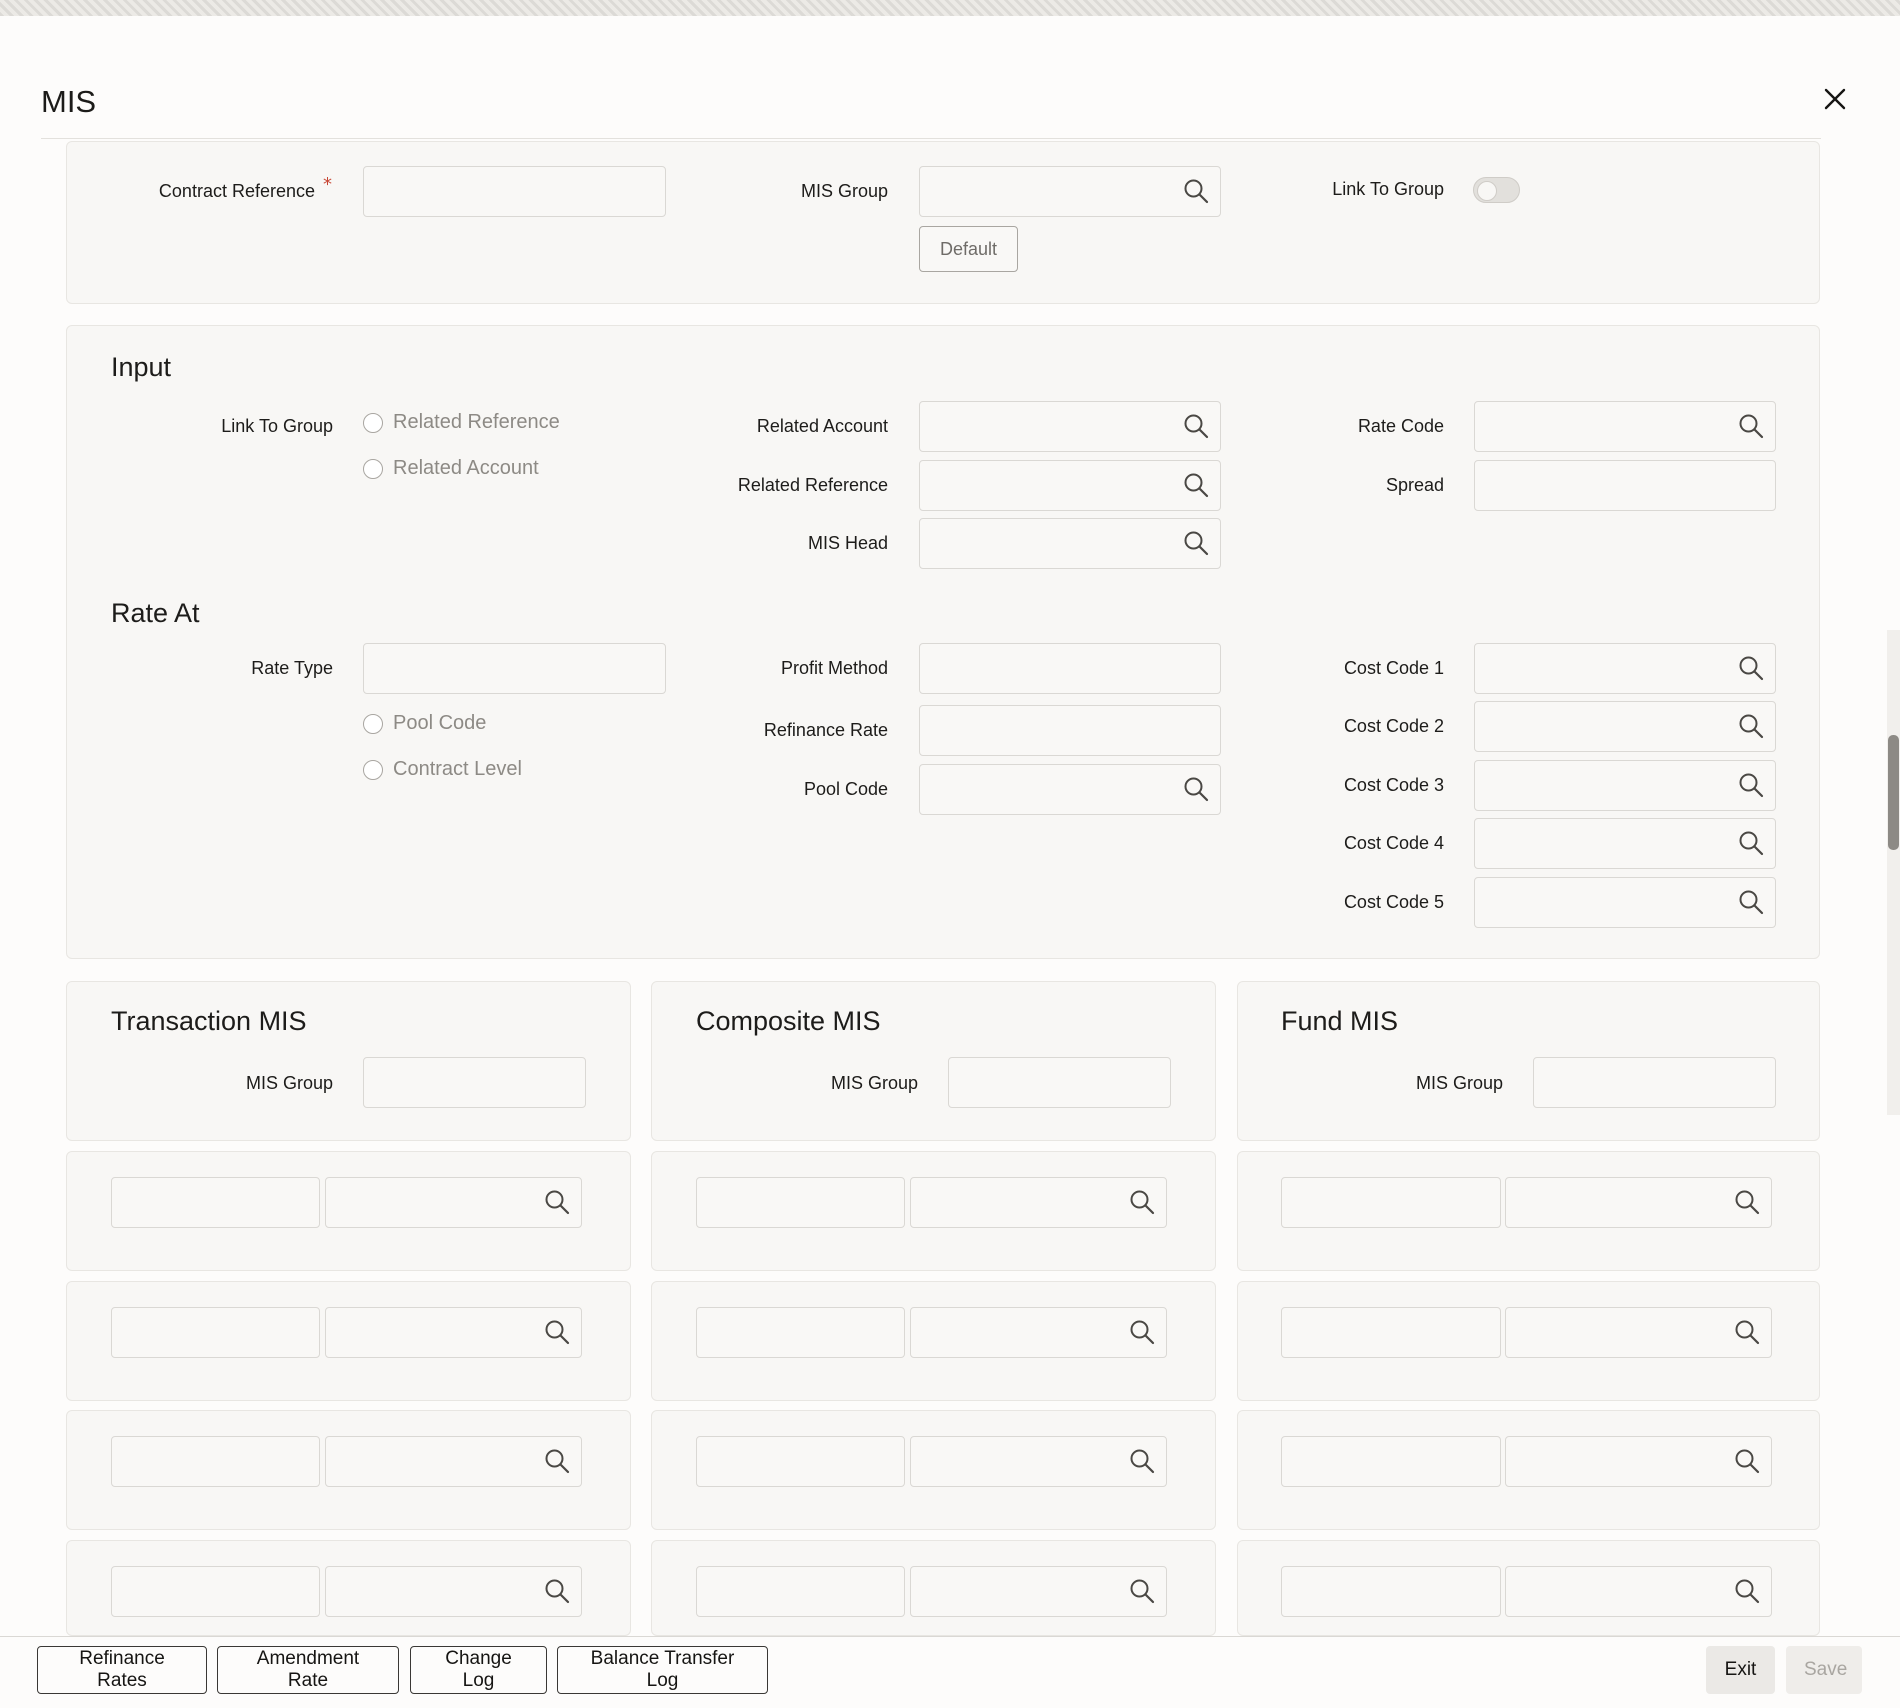  Describe the element at coordinates (308, 1670) in the screenshot. I see `amendment-rate-button: Amendment Rate` at that location.